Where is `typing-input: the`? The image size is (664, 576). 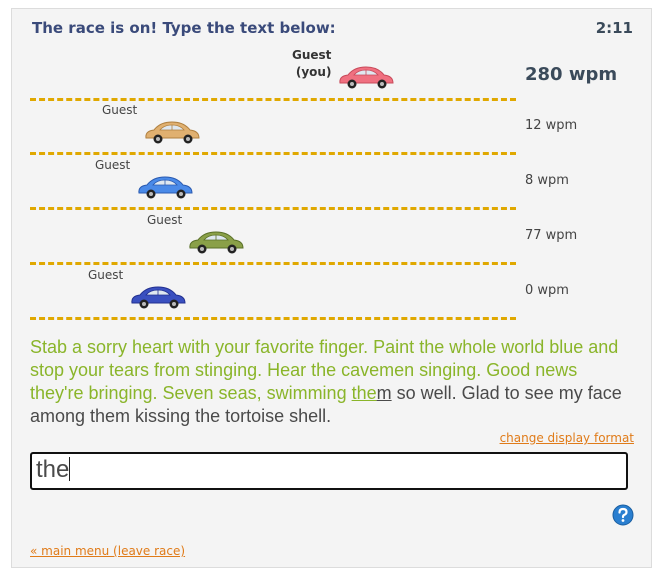
typing-input: the is located at coordinates (329, 471).